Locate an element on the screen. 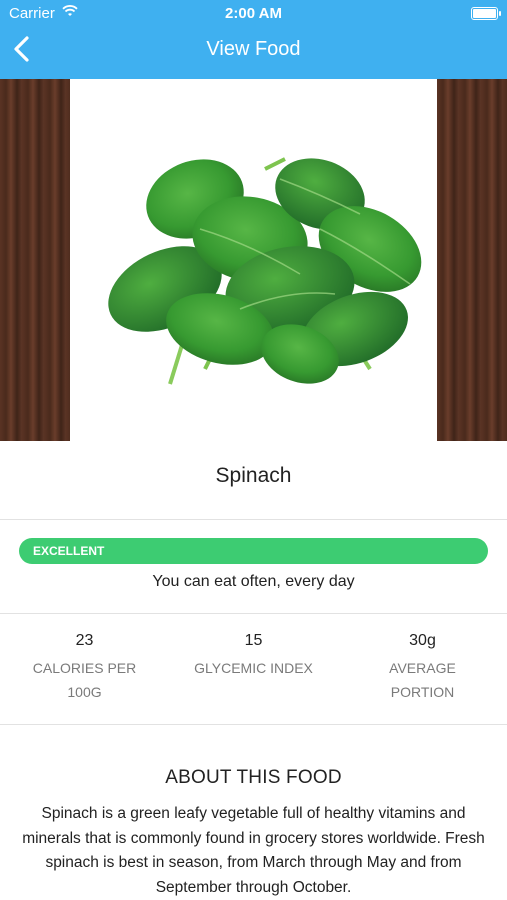 The width and height of the screenshot is (507, 900). status-bar: Carrier 2:00 AM is located at coordinates (253, 14).